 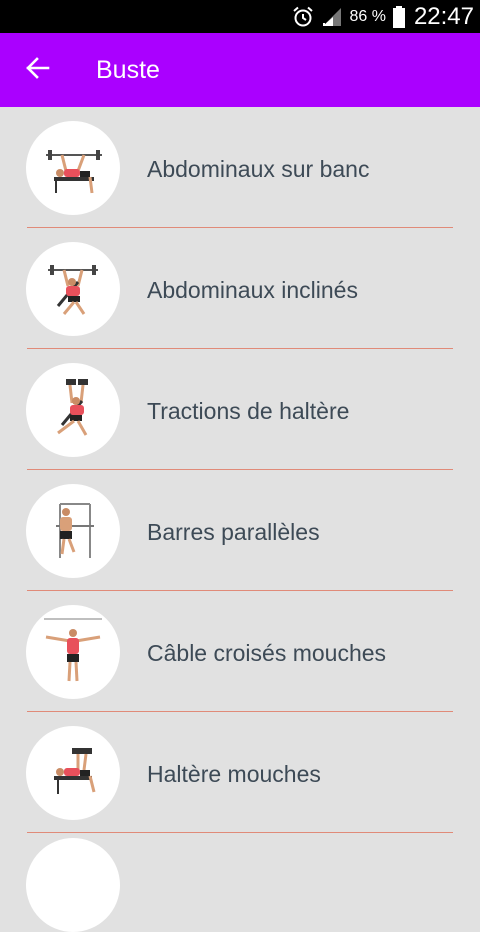 What do you see at coordinates (73, 652) in the screenshot?
I see `cable-crossover-figure-icon` at bounding box center [73, 652].